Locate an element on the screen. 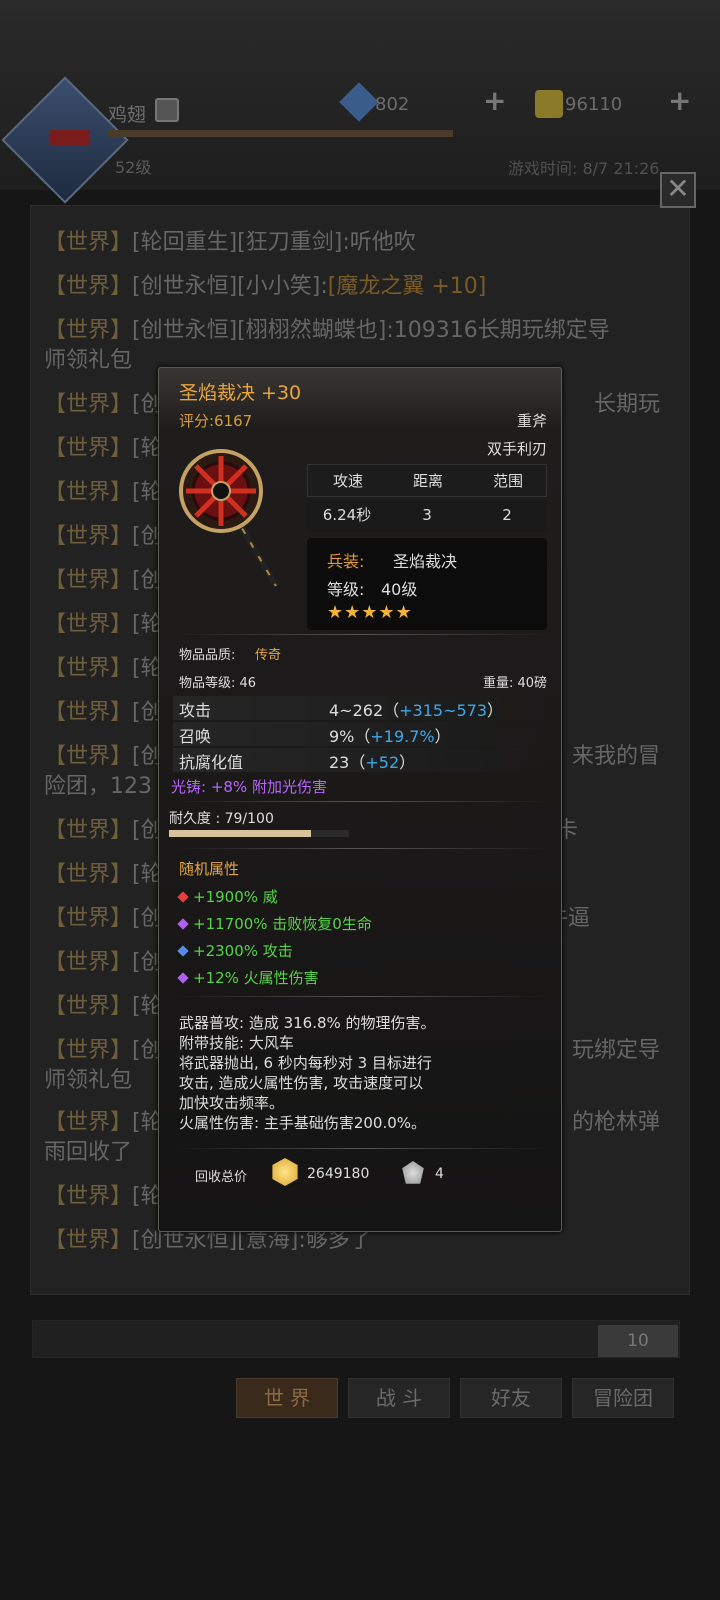  exp-bar is located at coordinates (280, 133).